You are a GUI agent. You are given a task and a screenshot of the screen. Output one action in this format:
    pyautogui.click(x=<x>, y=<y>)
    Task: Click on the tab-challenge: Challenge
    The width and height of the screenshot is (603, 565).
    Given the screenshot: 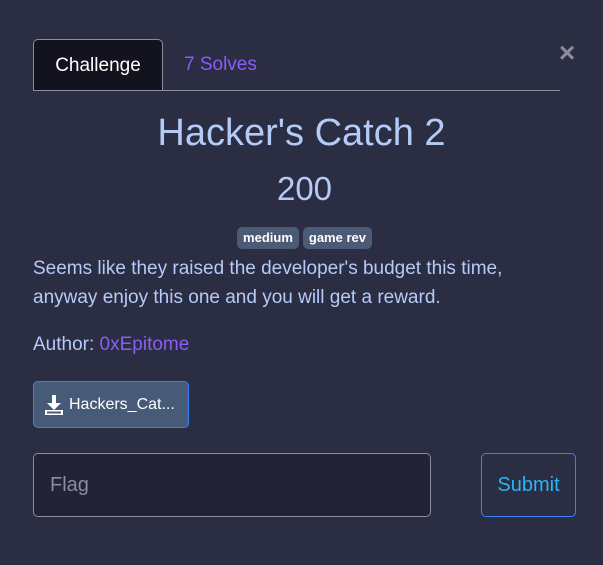 What is the action you would take?
    pyautogui.click(x=98, y=64)
    